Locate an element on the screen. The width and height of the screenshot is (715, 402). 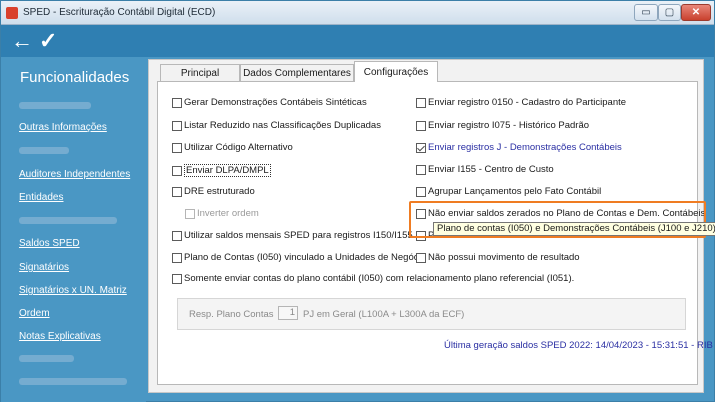
option-dre-estruturado: DRE estruturado is located at coordinates (213, 191).